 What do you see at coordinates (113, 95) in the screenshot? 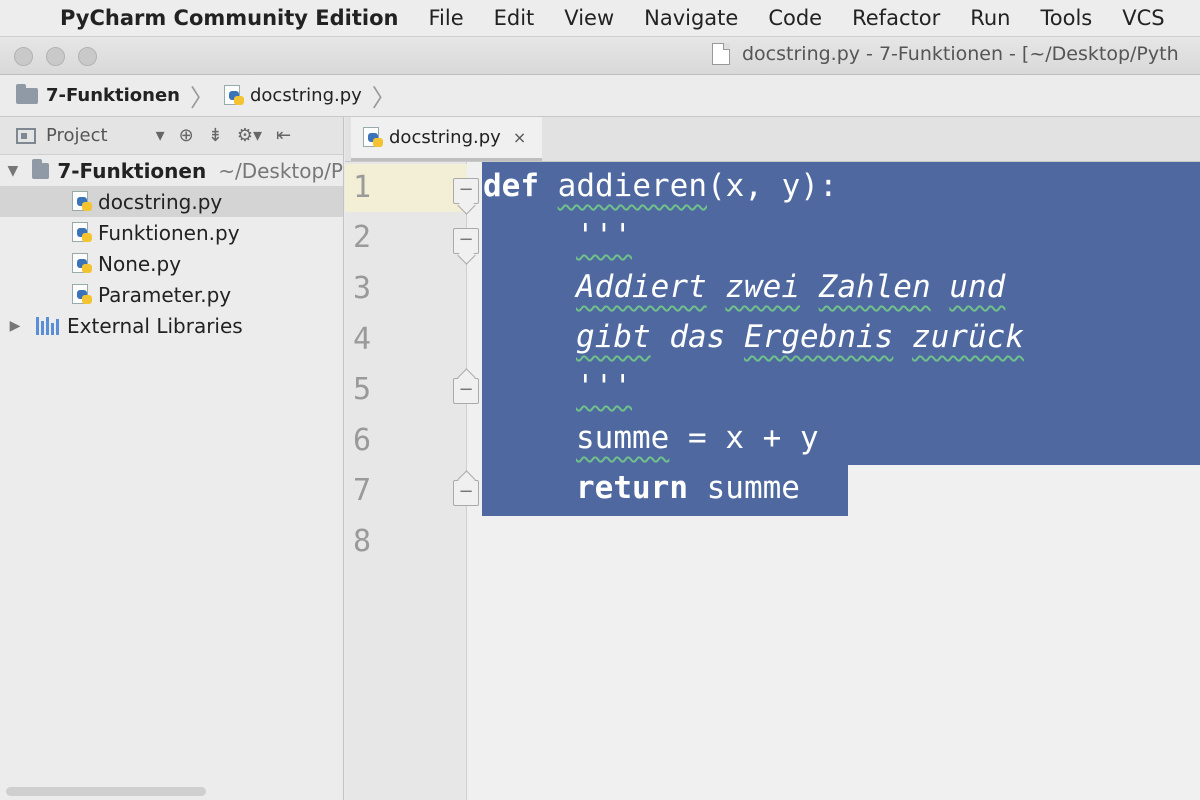
I see `breadcrumb-project-label: 7-Funktionen` at bounding box center [113, 95].